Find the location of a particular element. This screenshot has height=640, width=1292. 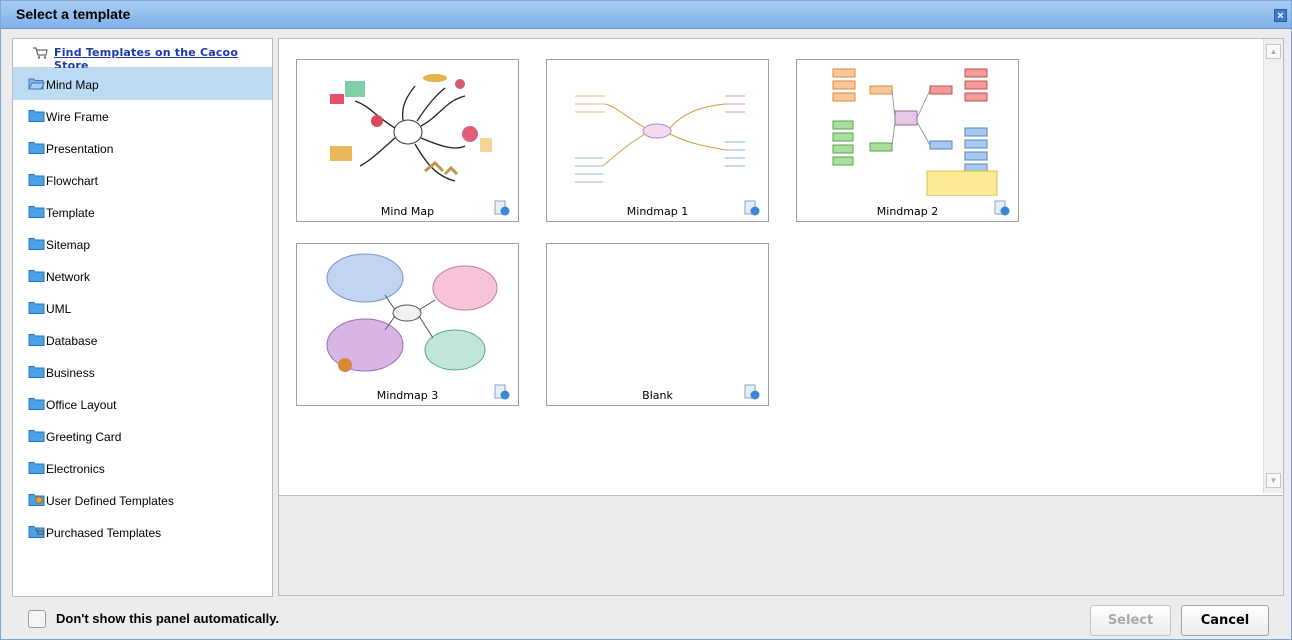

select-button: Select is located at coordinates (1130, 620).